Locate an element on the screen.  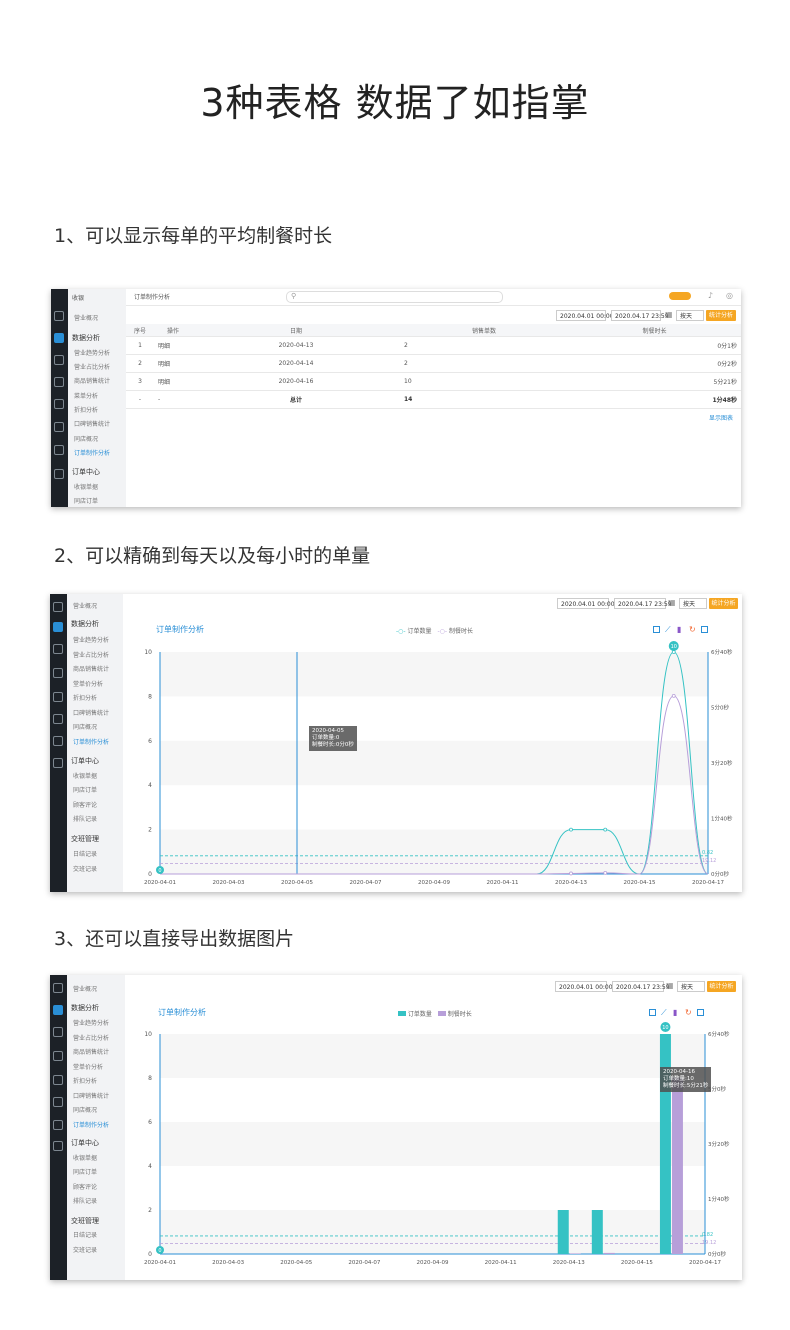
user-icon: ◎ is located at coordinates (729, 295).